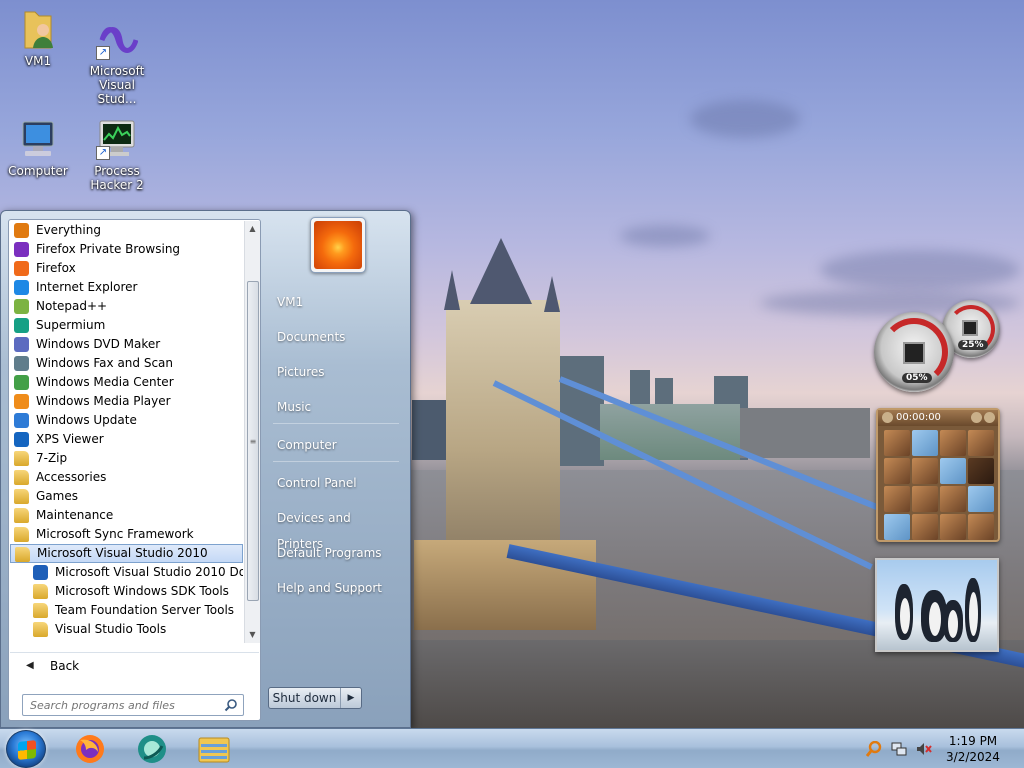 The image size is (1024, 768). What do you see at coordinates (126, 496) in the screenshot?
I see `program-item: Games` at bounding box center [126, 496].